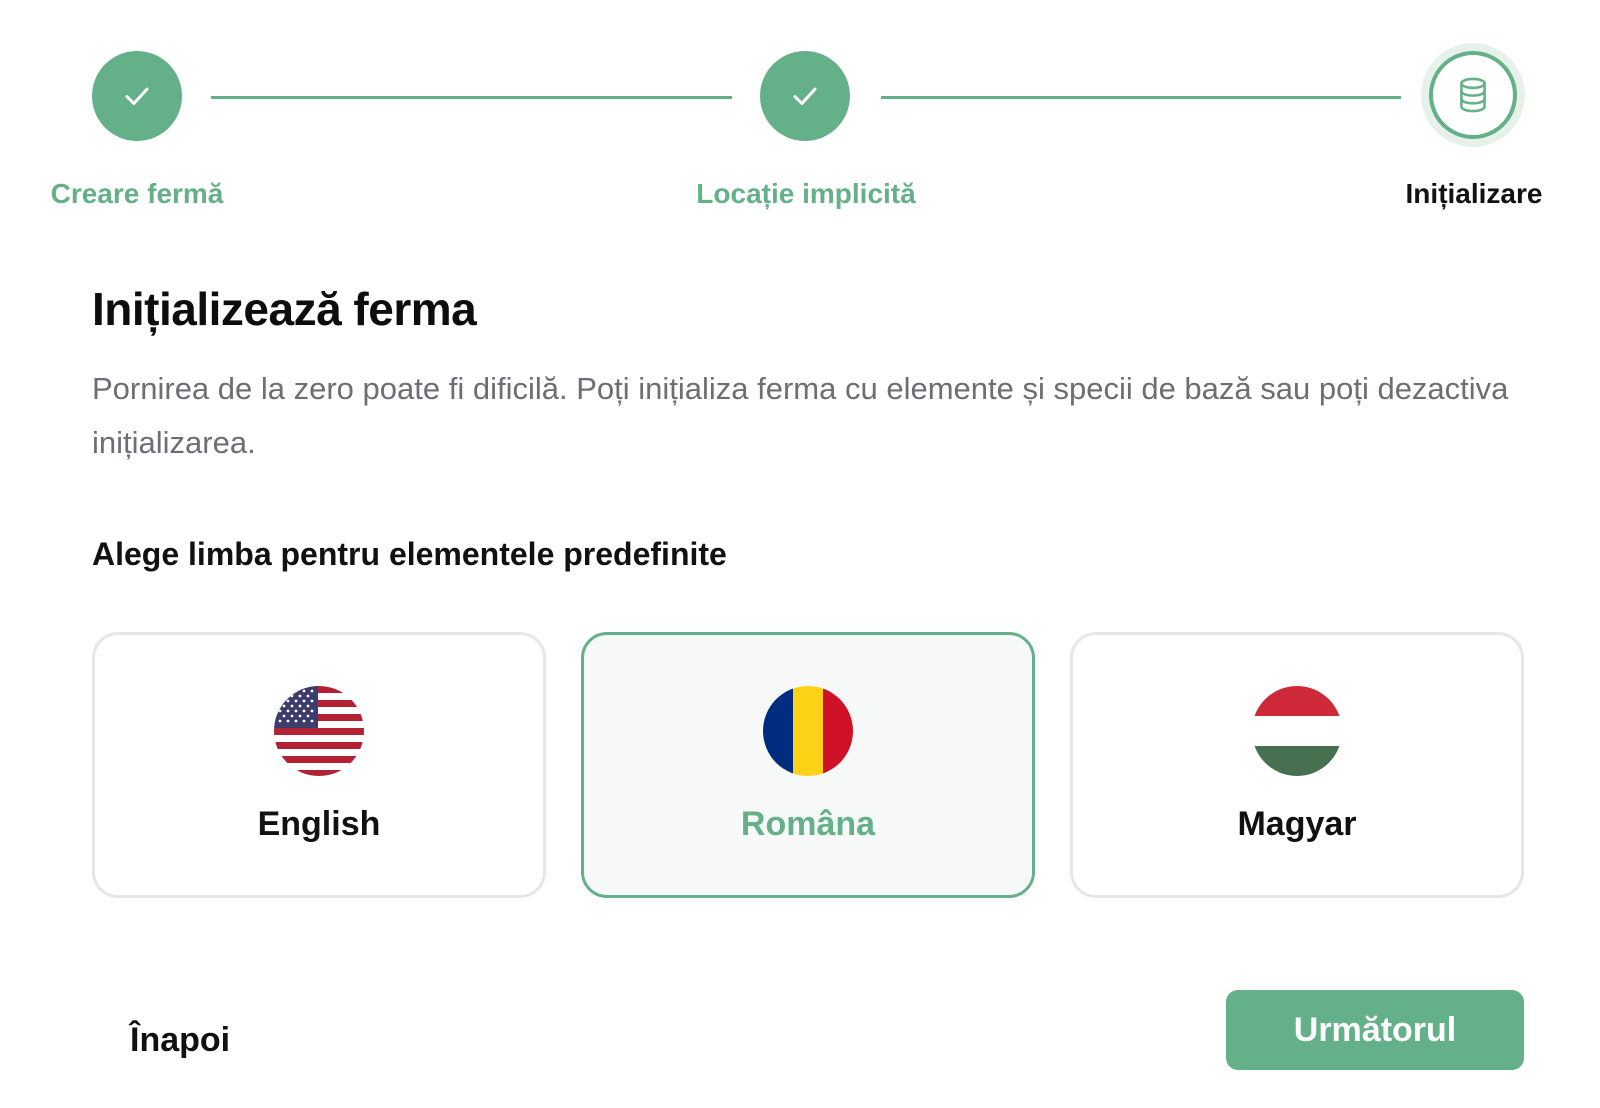 This screenshot has height=1108, width=1600. Describe the element at coordinates (806, 193) in the screenshot. I see `step-2-label: Locație implicită` at that location.